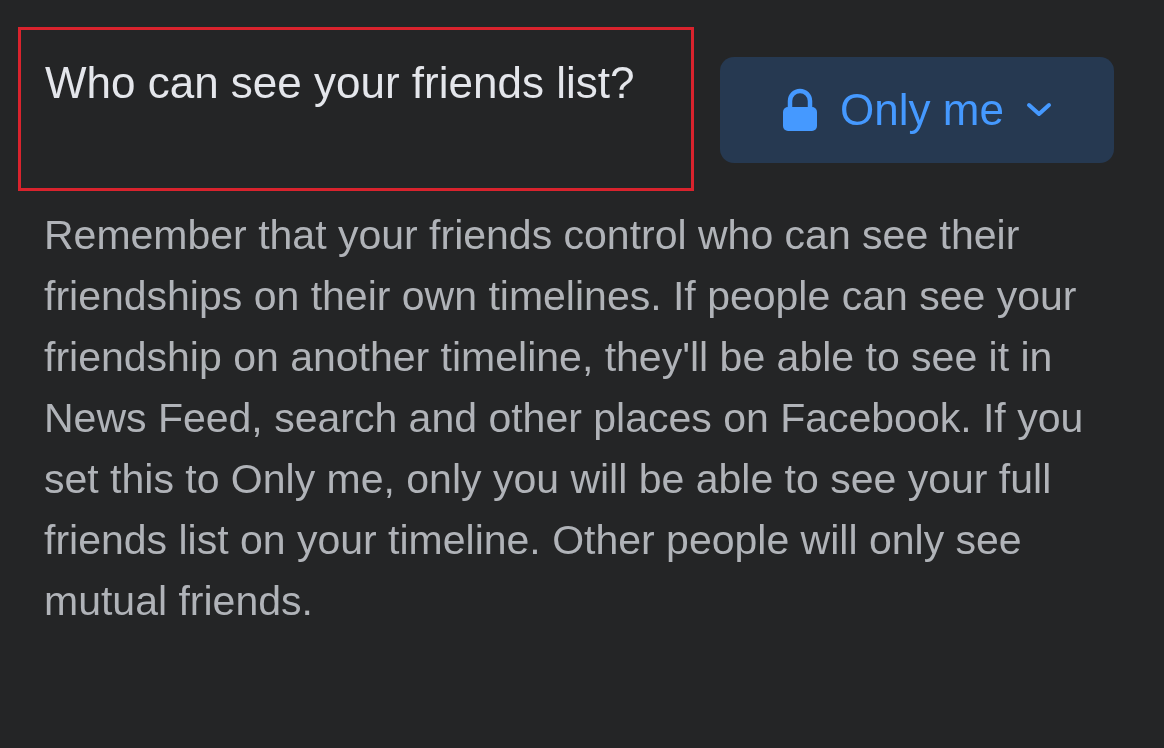 Image resolution: width=1164 pixels, height=748 pixels. I want to click on question-heading: Who can see your friends list?, so click(340, 83).